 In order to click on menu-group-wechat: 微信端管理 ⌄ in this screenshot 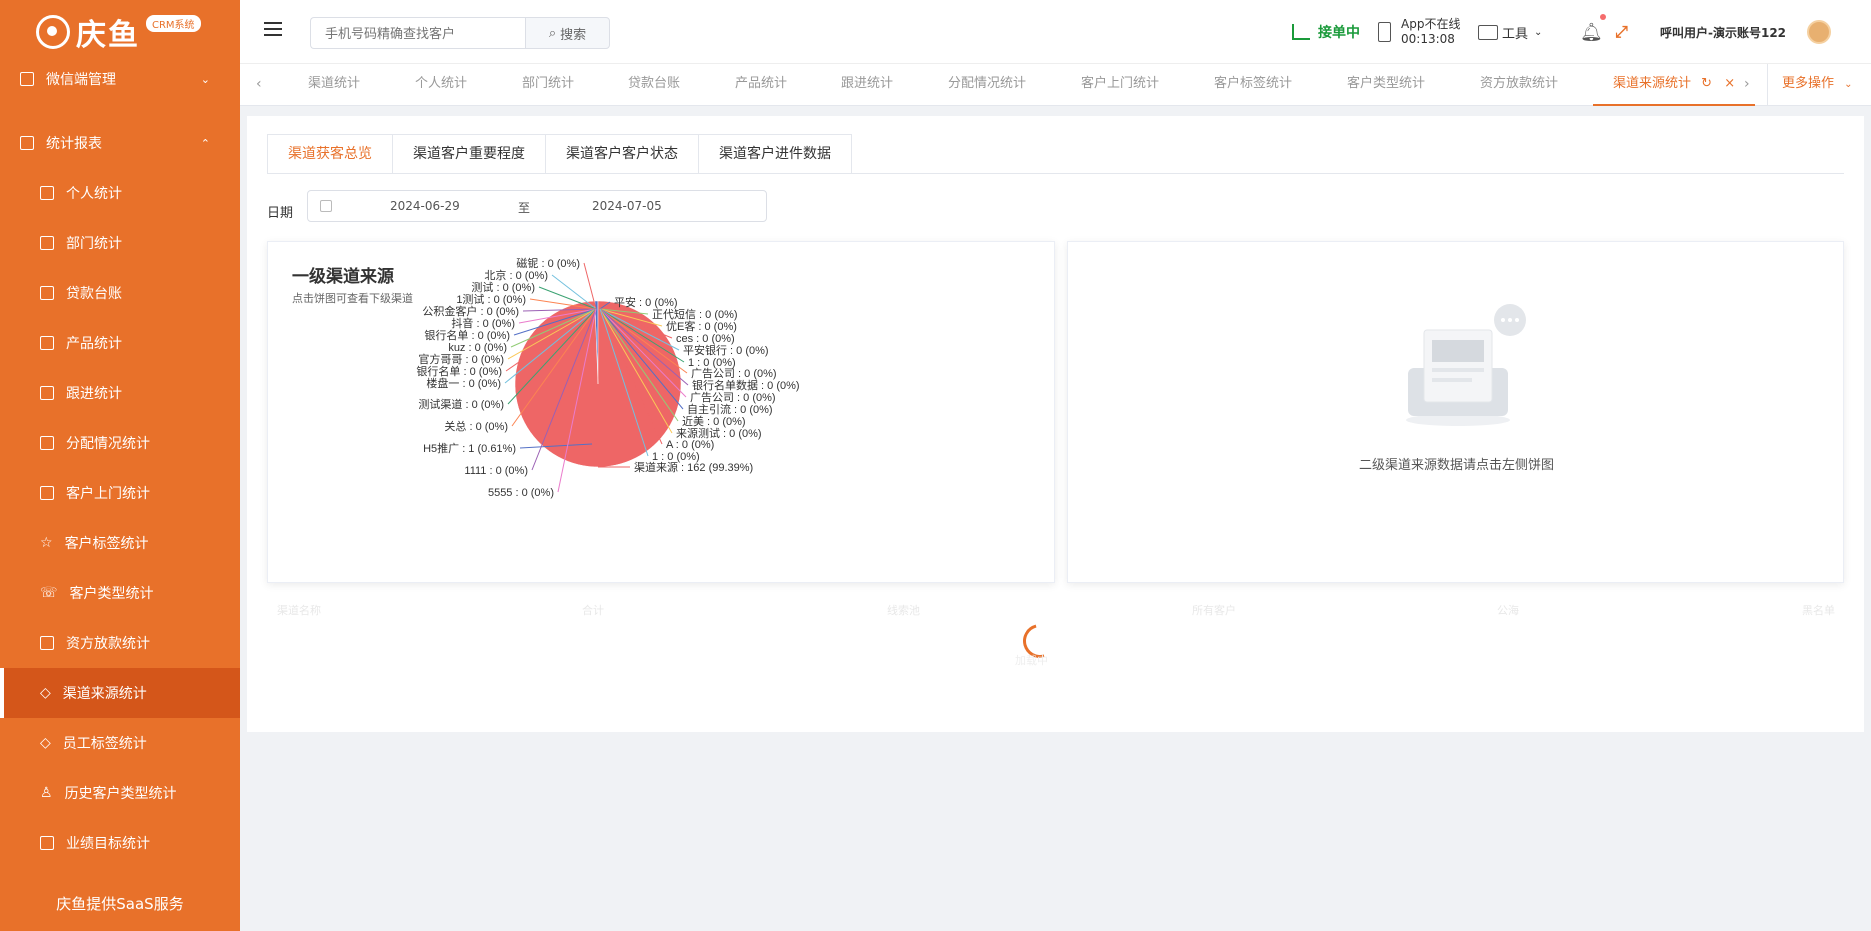, I will do `click(120, 79)`.